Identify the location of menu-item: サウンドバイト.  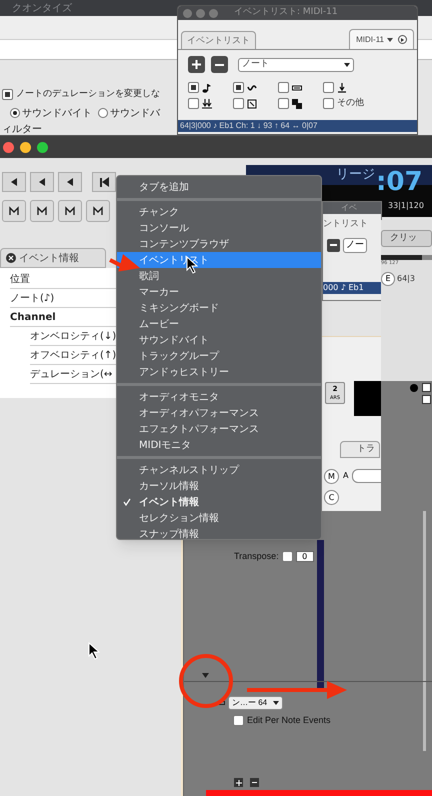
(219, 340).